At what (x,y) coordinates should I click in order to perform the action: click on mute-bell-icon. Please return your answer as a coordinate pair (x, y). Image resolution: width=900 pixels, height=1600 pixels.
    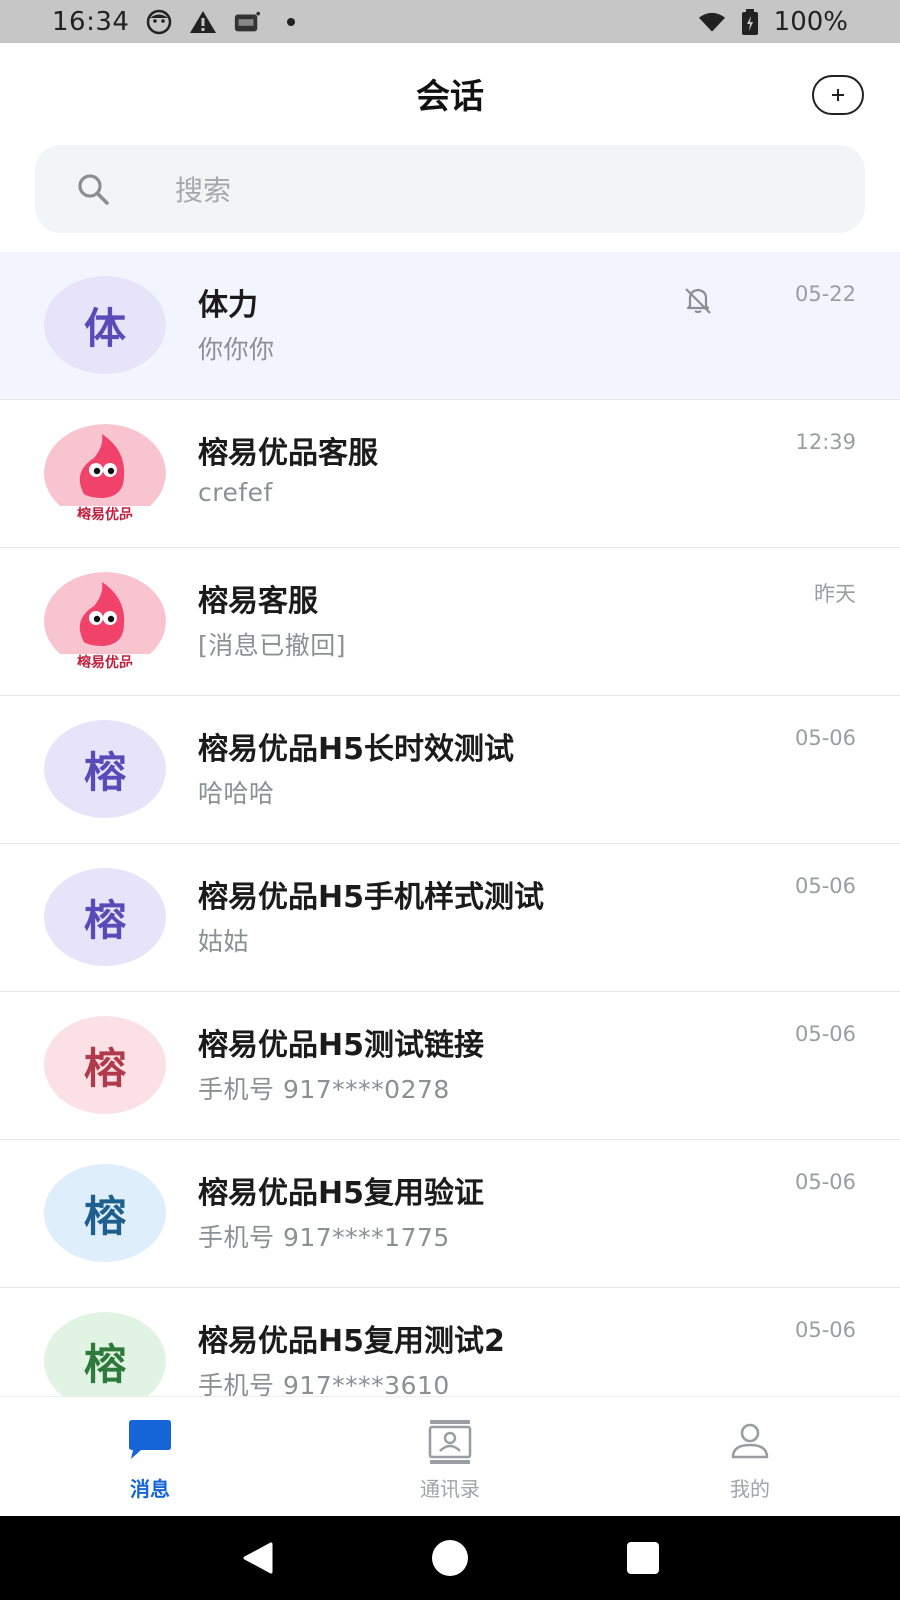
    Looking at the image, I should click on (698, 301).